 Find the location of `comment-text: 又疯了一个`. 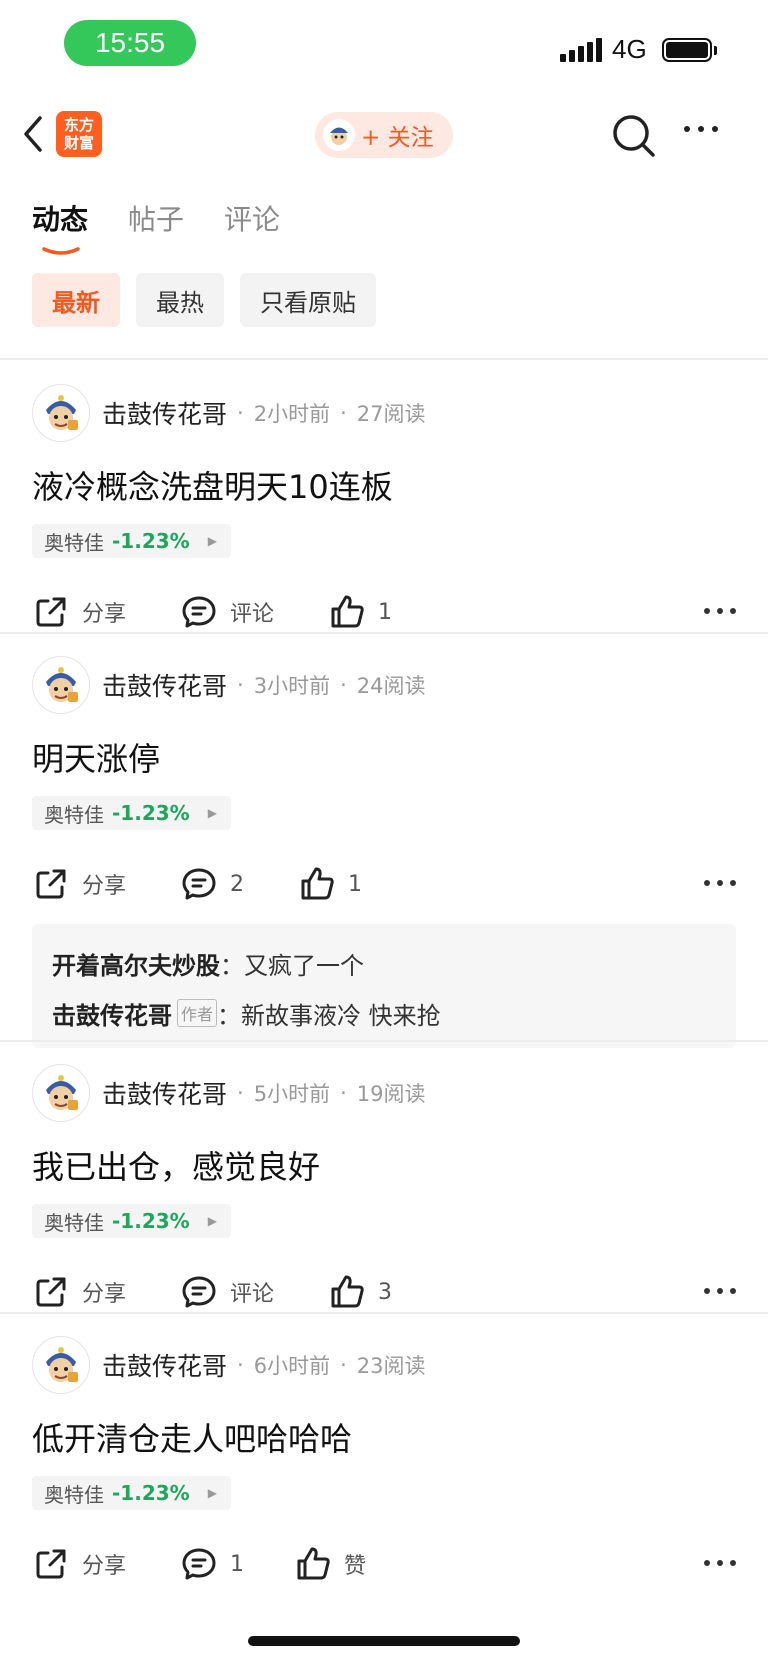

comment-text: 又疯了一个 is located at coordinates (304, 965).